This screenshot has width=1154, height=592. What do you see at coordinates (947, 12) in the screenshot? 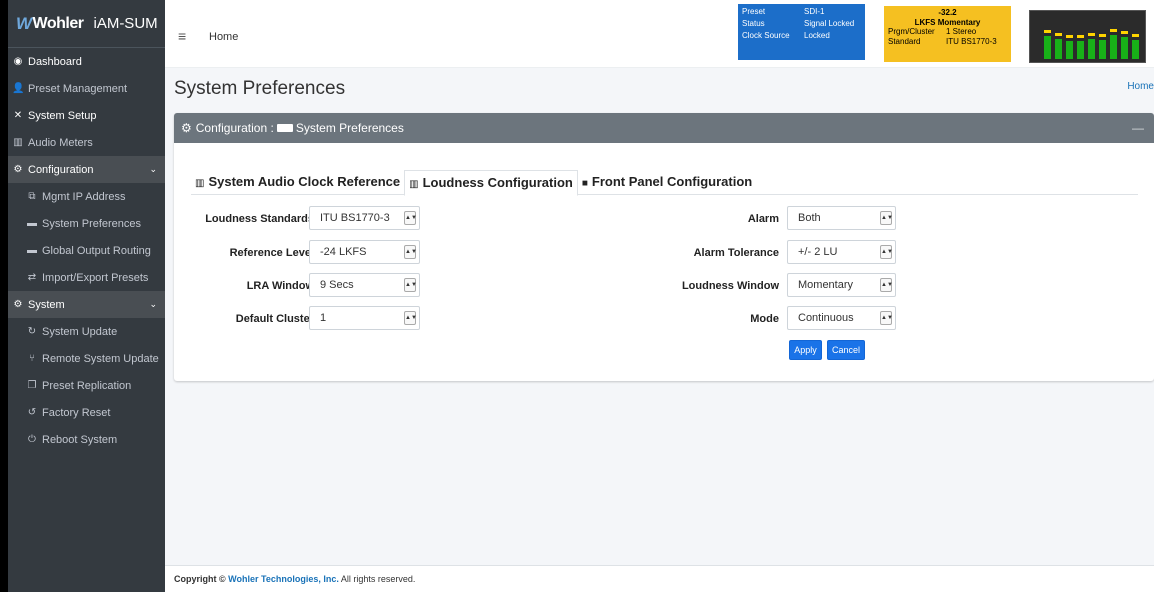
I see `lkfs-value: -32.2` at bounding box center [947, 12].